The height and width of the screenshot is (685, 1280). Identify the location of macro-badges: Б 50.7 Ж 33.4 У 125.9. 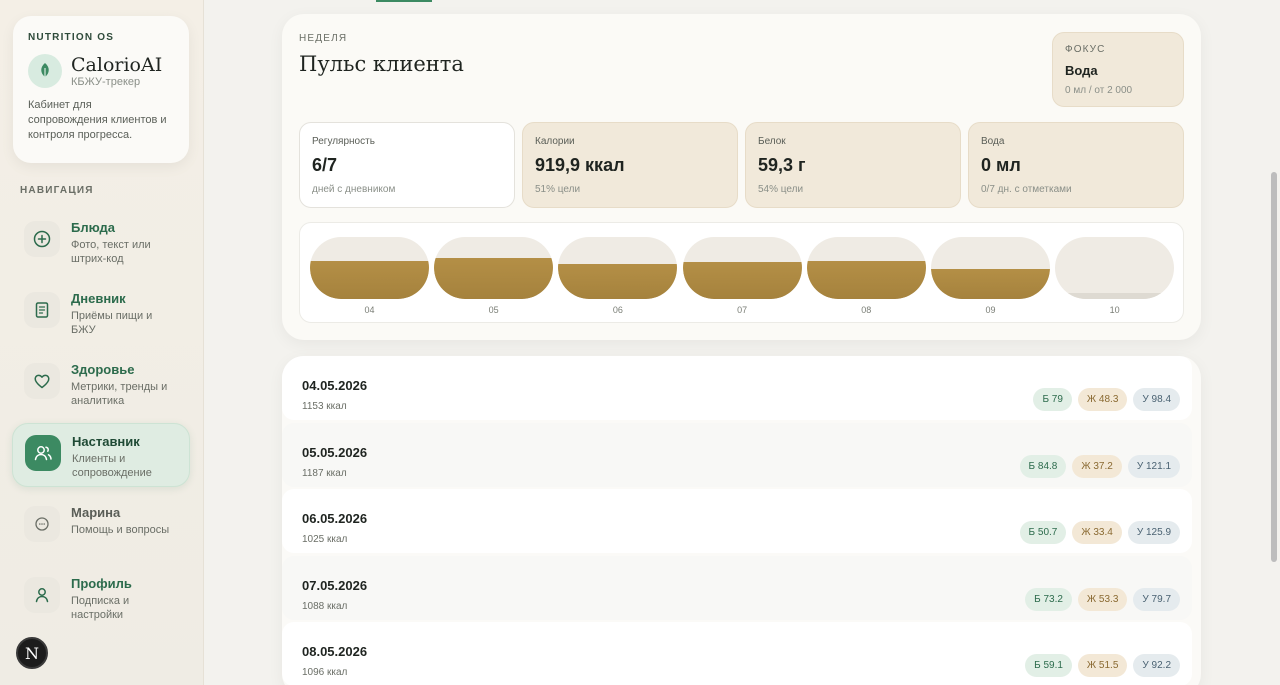
(1099, 532).